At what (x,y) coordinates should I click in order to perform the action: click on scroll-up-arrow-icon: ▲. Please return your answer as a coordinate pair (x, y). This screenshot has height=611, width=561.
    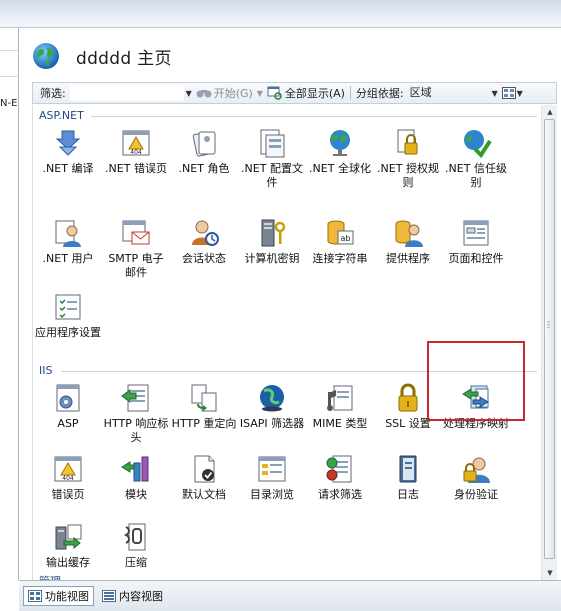
    Looking at the image, I should click on (550, 112).